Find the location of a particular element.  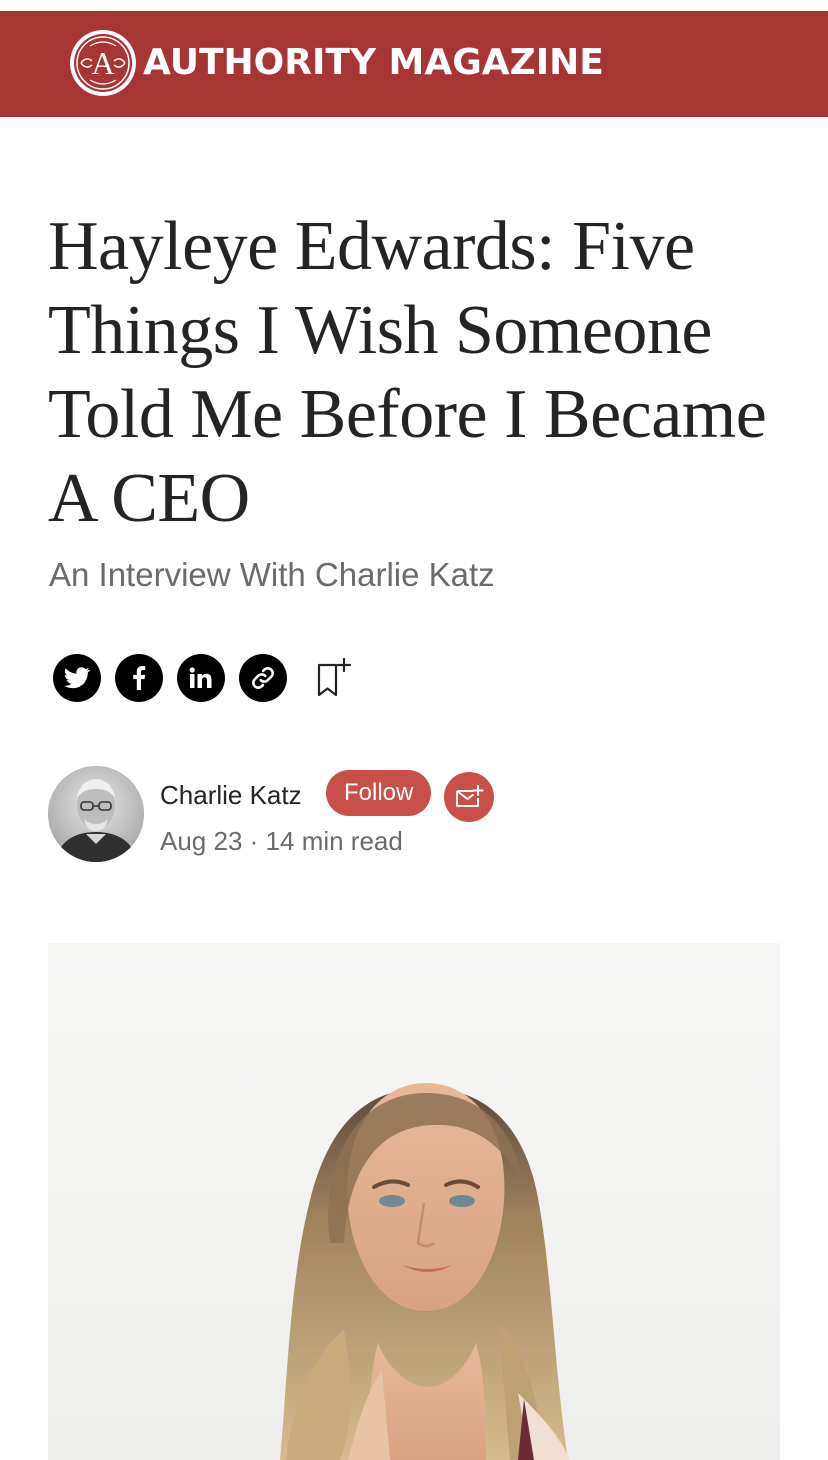

linkedin-icon is located at coordinates (200, 677).